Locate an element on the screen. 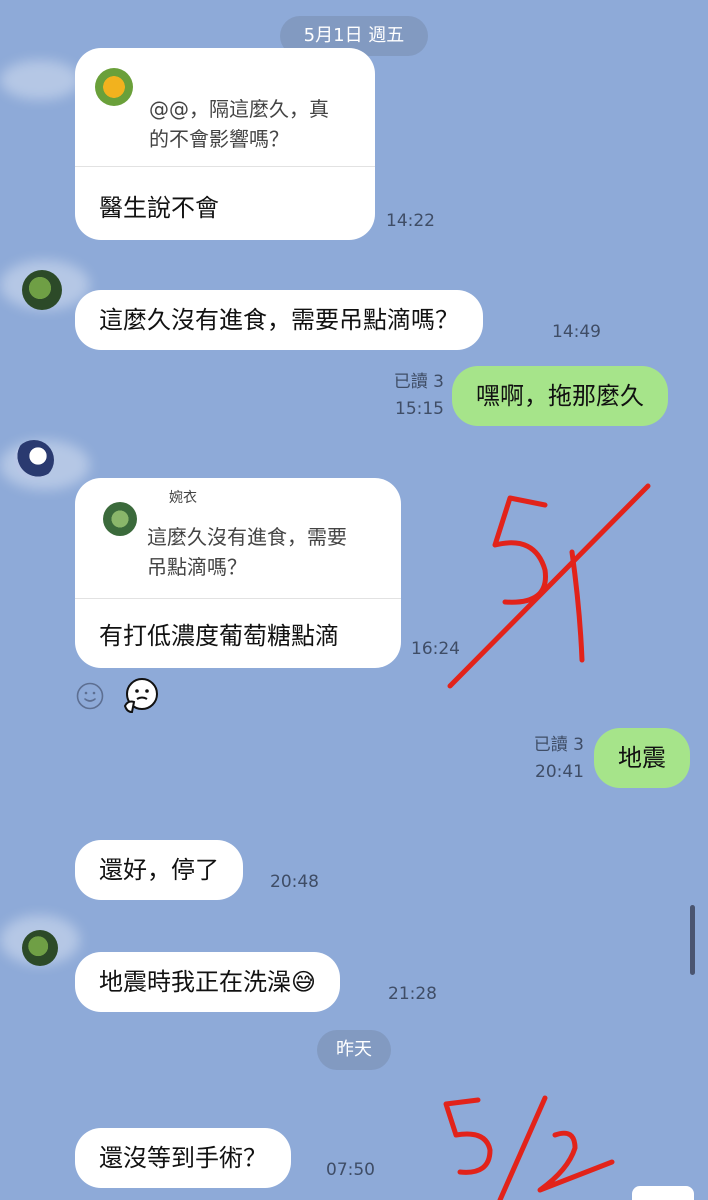  partial-ui-element is located at coordinates (663, 1193).